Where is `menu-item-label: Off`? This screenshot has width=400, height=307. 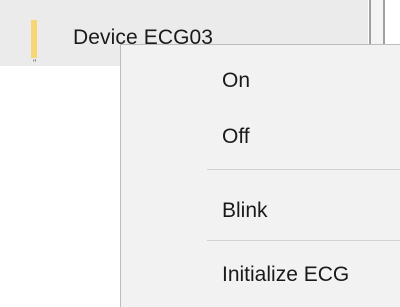 menu-item-label: Off is located at coordinates (236, 136).